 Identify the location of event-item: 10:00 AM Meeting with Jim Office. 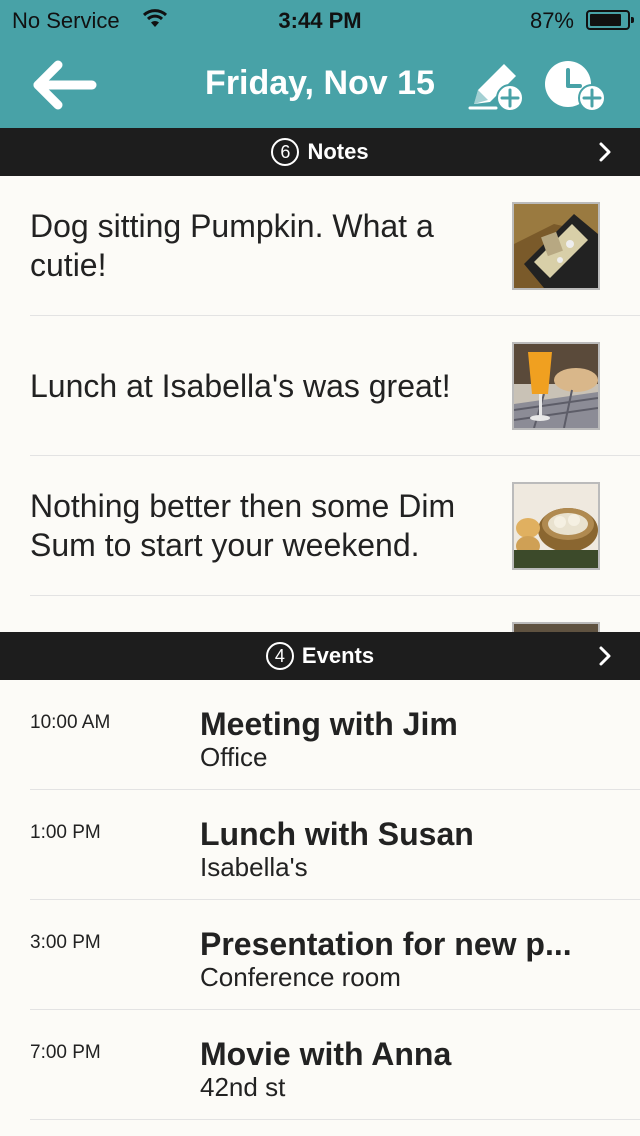
(320, 735).